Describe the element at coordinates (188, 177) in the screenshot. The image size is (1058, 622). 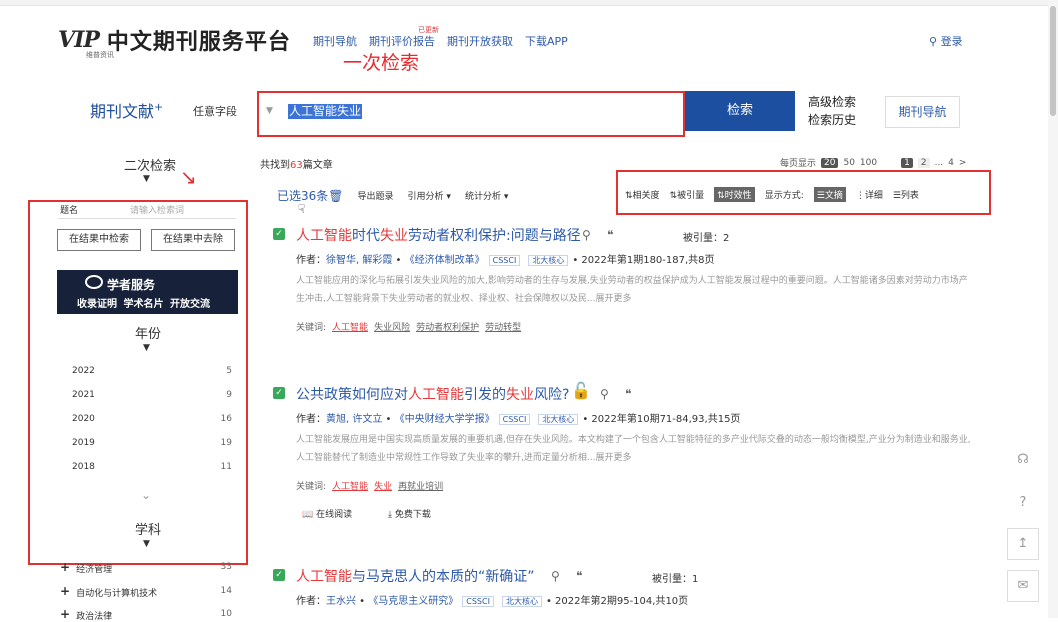
I see `annotation-arrow-icon: ↘` at that location.